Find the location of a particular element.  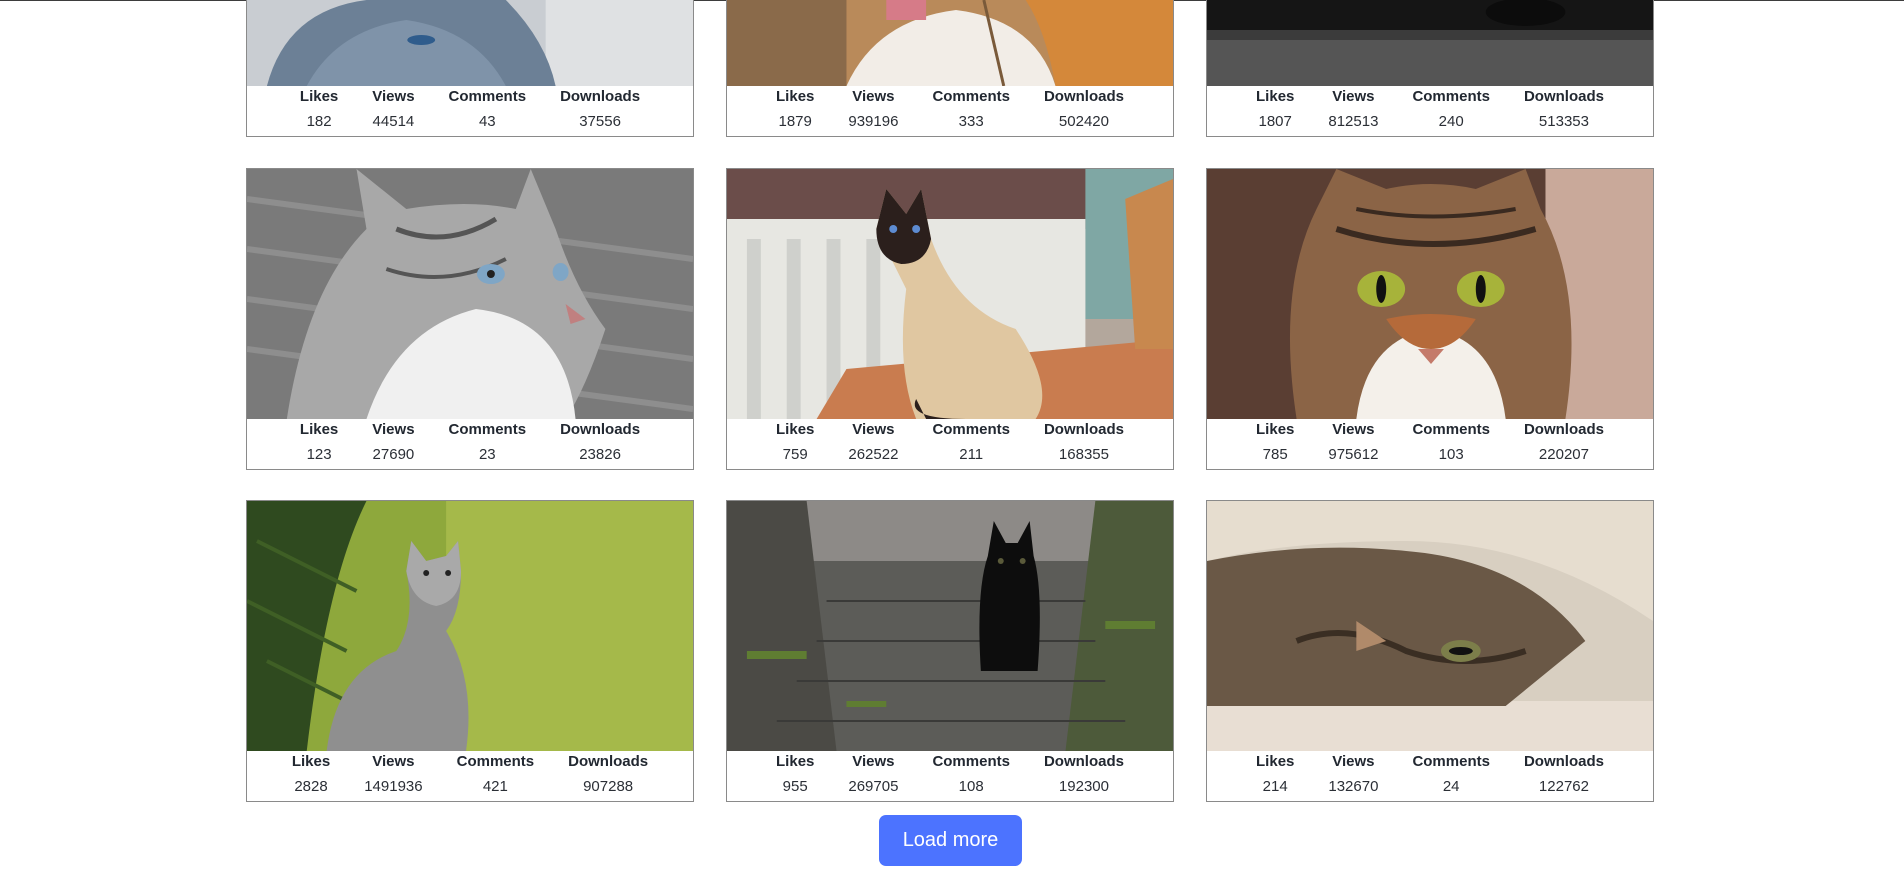

stat-downloads: Downloads 37556 is located at coordinates (600, 111).